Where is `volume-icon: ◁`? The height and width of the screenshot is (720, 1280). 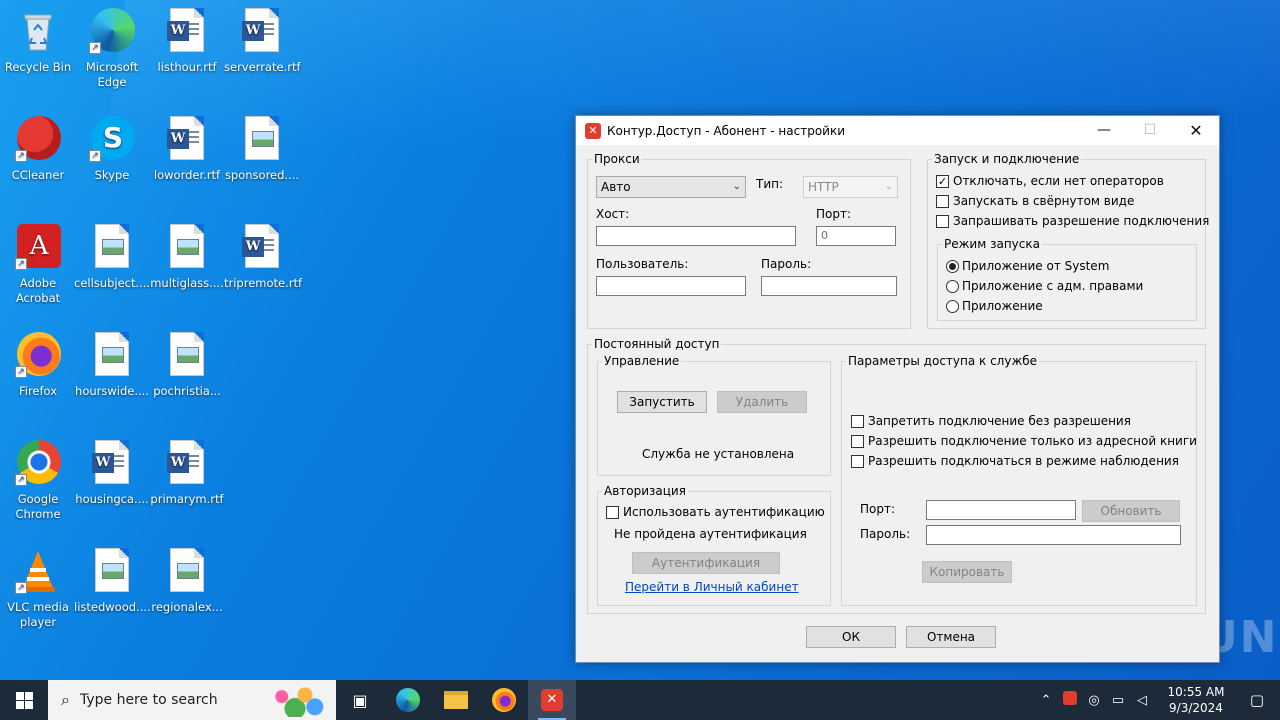 volume-icon: ◁ is located at coordinates (1142, 700).